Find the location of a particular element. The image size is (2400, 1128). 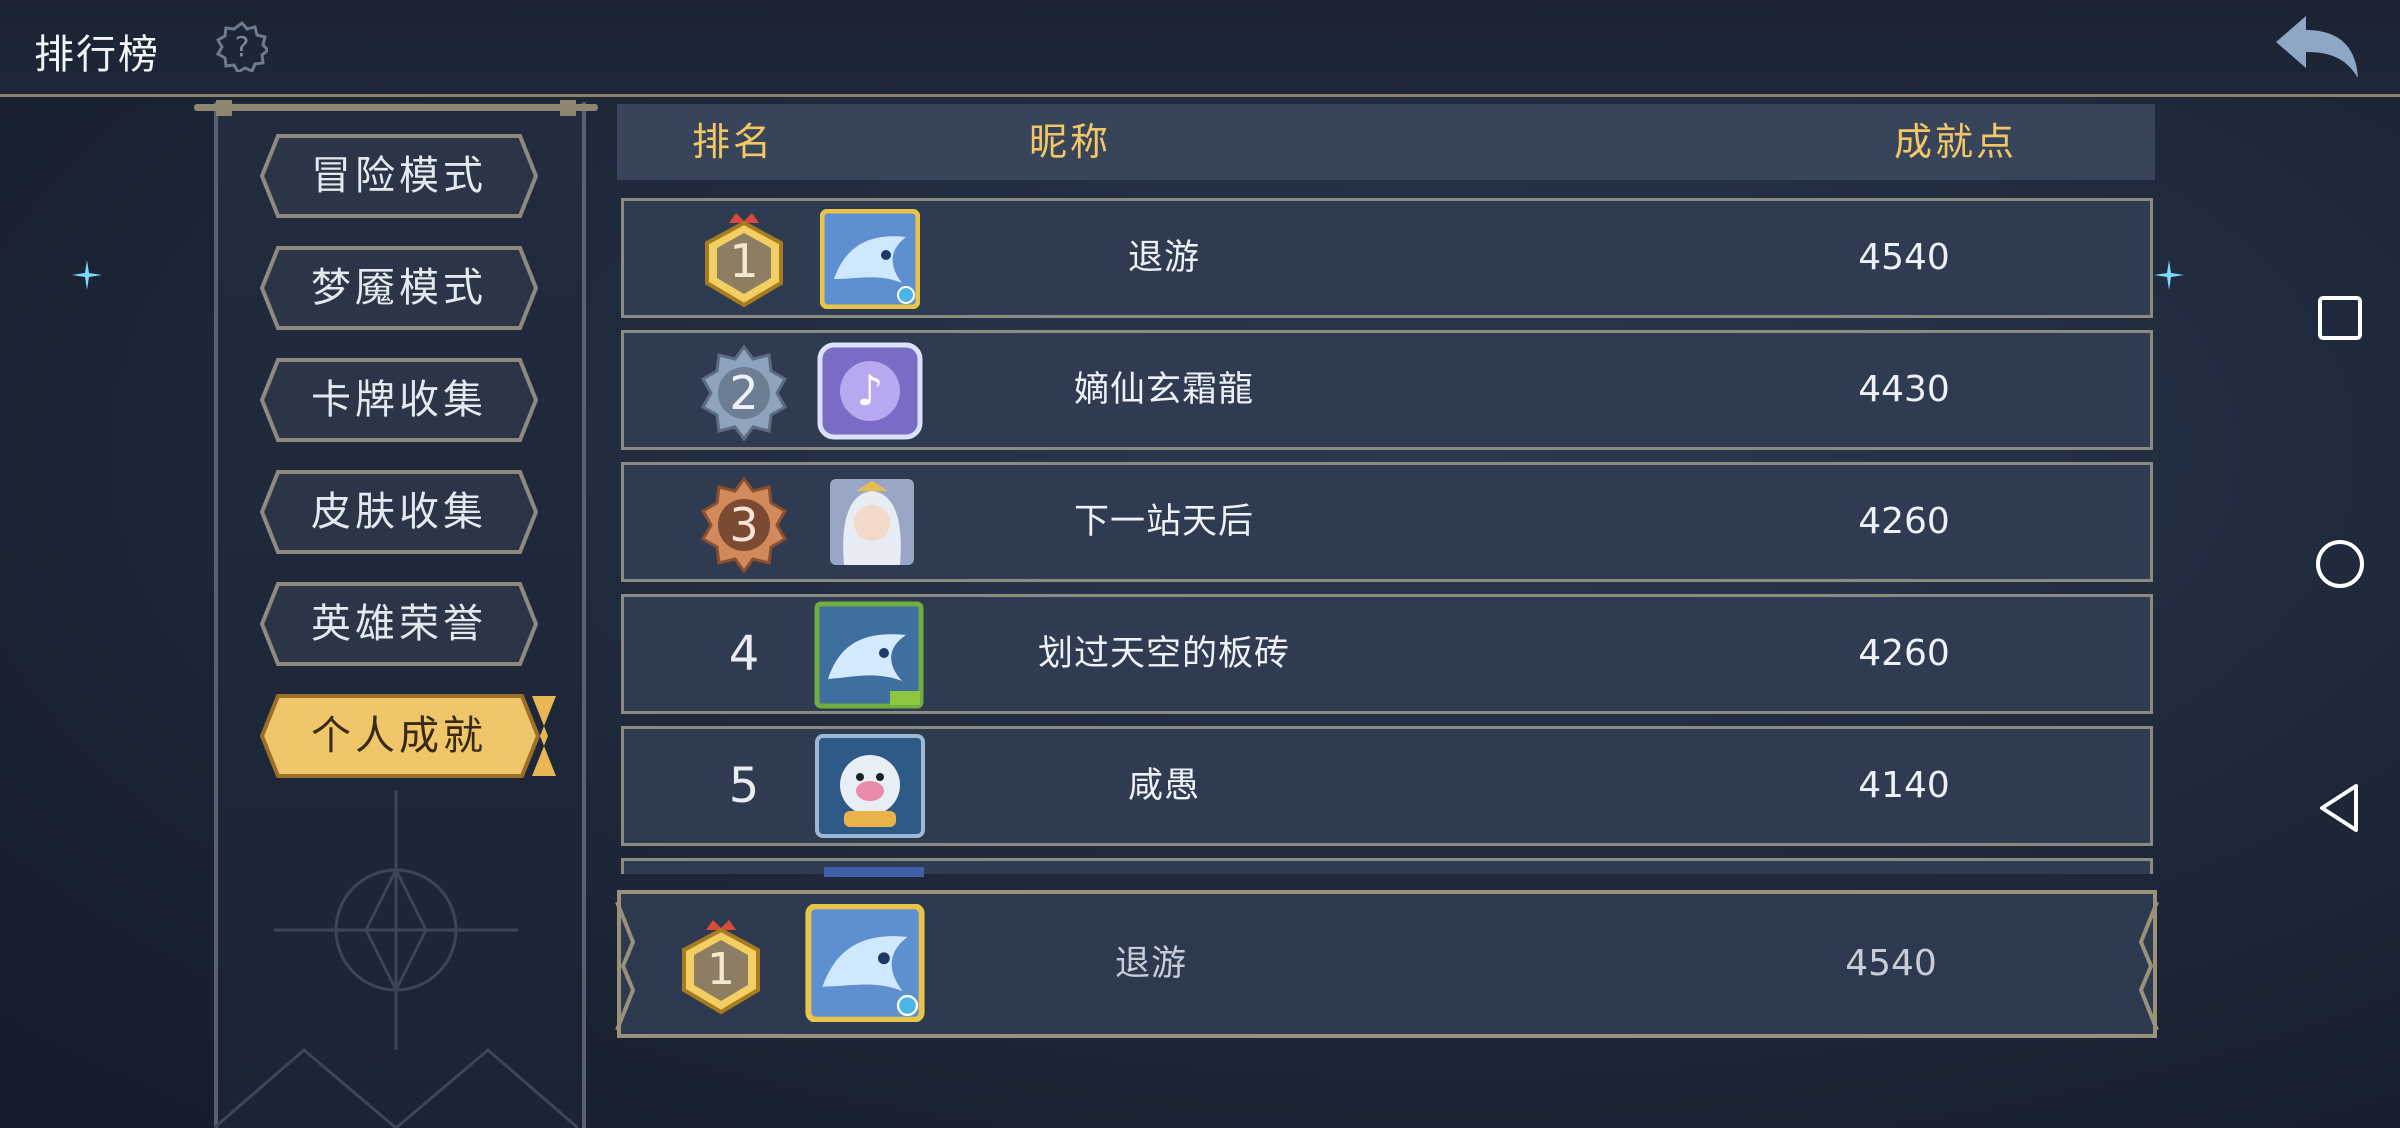

table-header: 排名 昵称 成就点 is located at coordinates (1386, 142).